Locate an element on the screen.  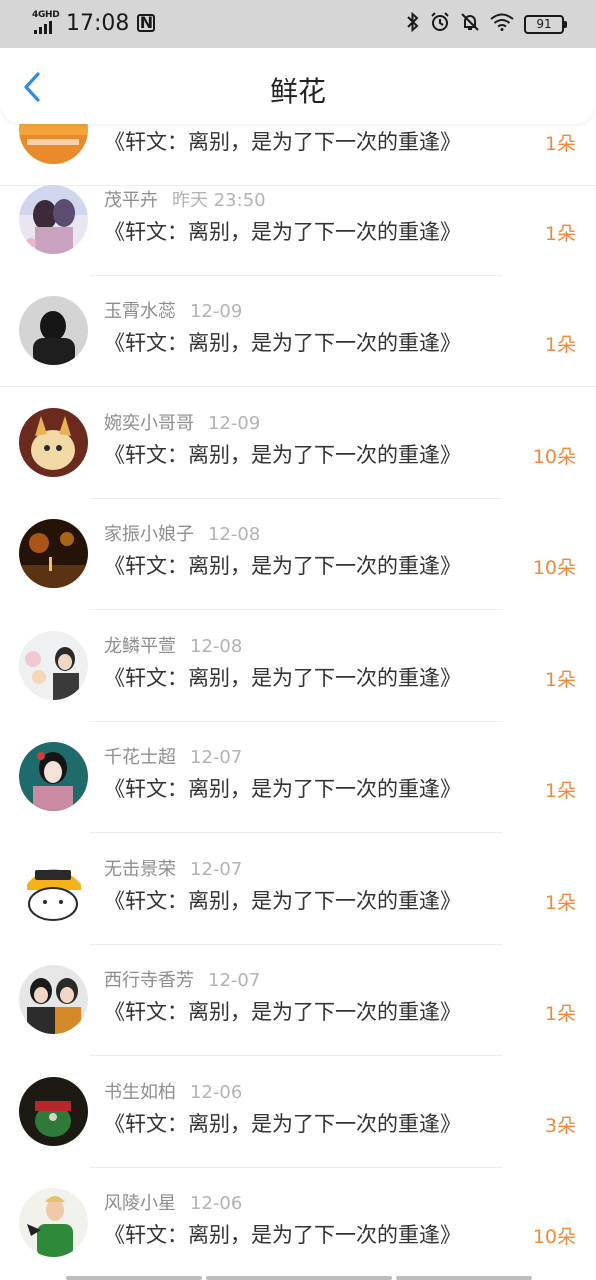
user-name: 茂平卉 is located at coordinates (131, 200).